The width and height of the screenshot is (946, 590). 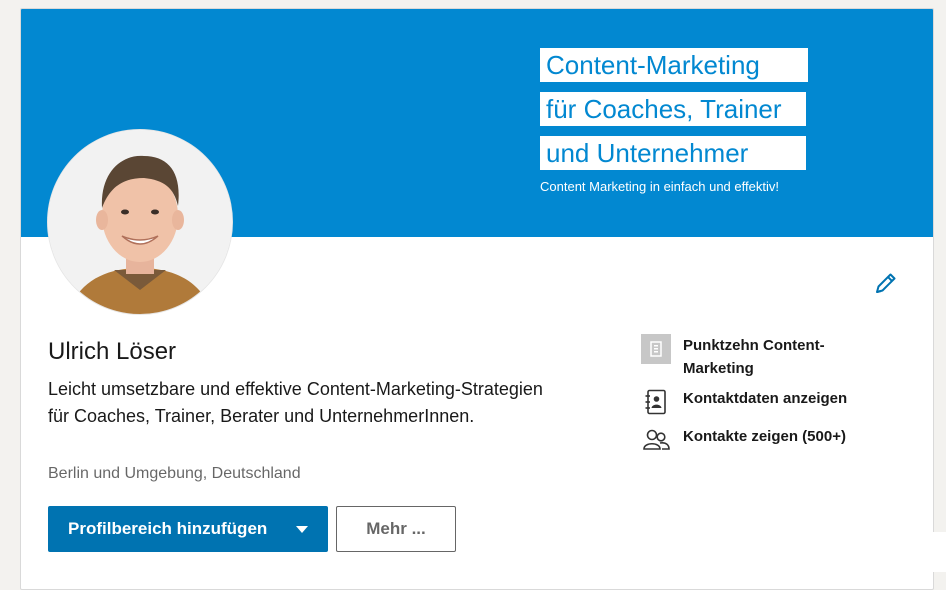 What do you see at coordinates (302, 529) in the screenshot?
I see `caret-down-icon` at bounding box center [302, 529].